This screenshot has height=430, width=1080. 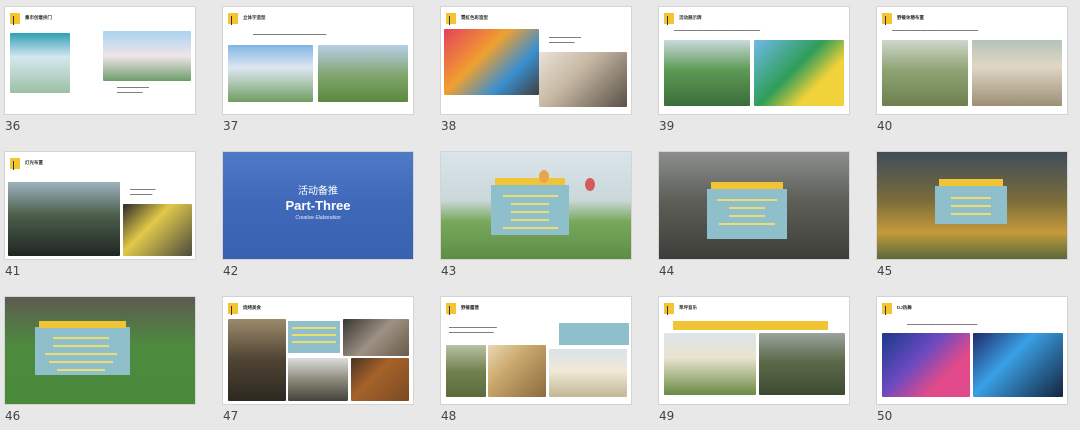 What do you see at coordinates (100, 60) in the screenshot?
I see `slide-preview: 集市创意拱门 ▬▬▬▬▬▬▬▬▬▬ ▬▬▬▬▬▬▬▬` at bounding box center [100, 60].